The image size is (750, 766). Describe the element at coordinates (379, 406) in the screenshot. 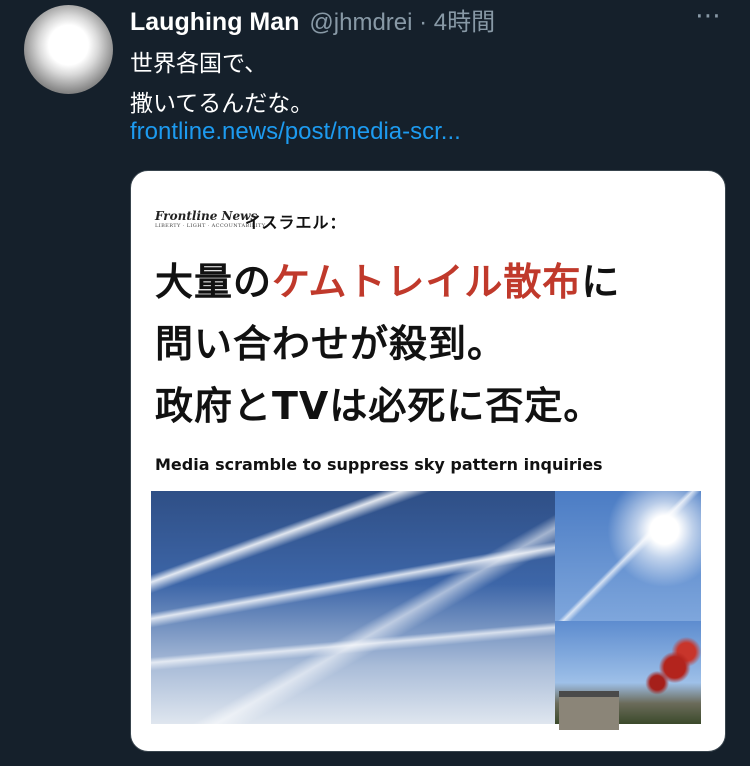

I see `headline-line-3: 政府とTVは必死に否定。` at that location.